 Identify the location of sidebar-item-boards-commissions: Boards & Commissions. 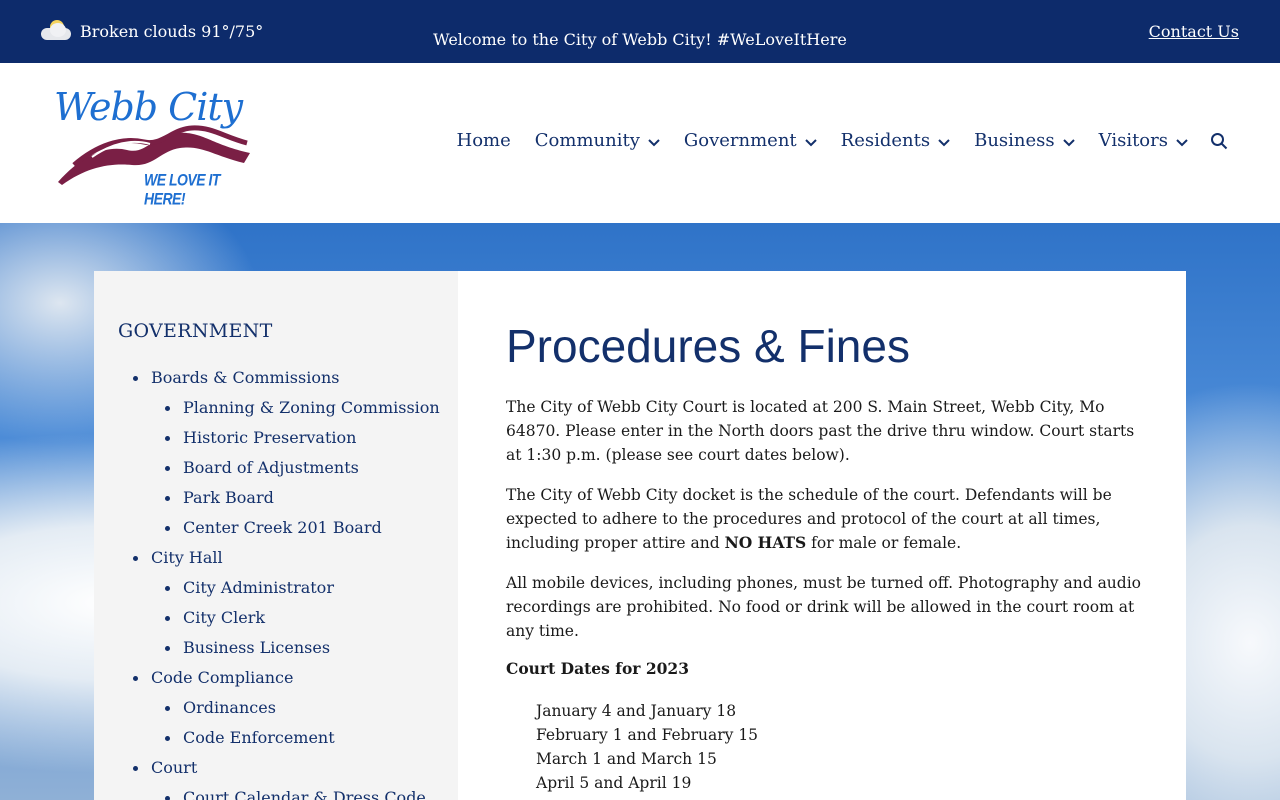
(276, 381).